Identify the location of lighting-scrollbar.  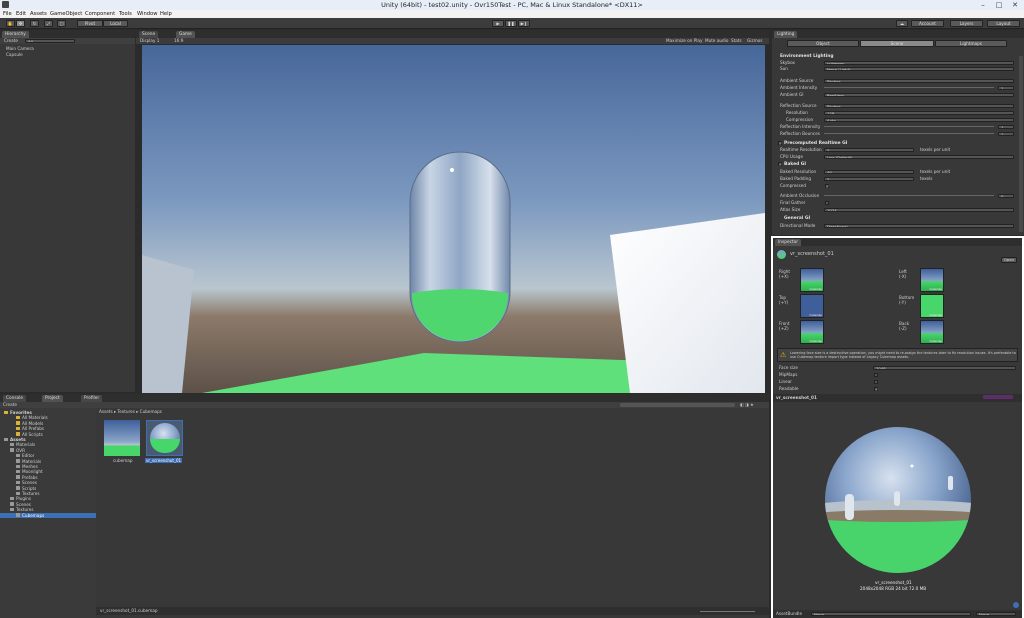
(1021, 144).